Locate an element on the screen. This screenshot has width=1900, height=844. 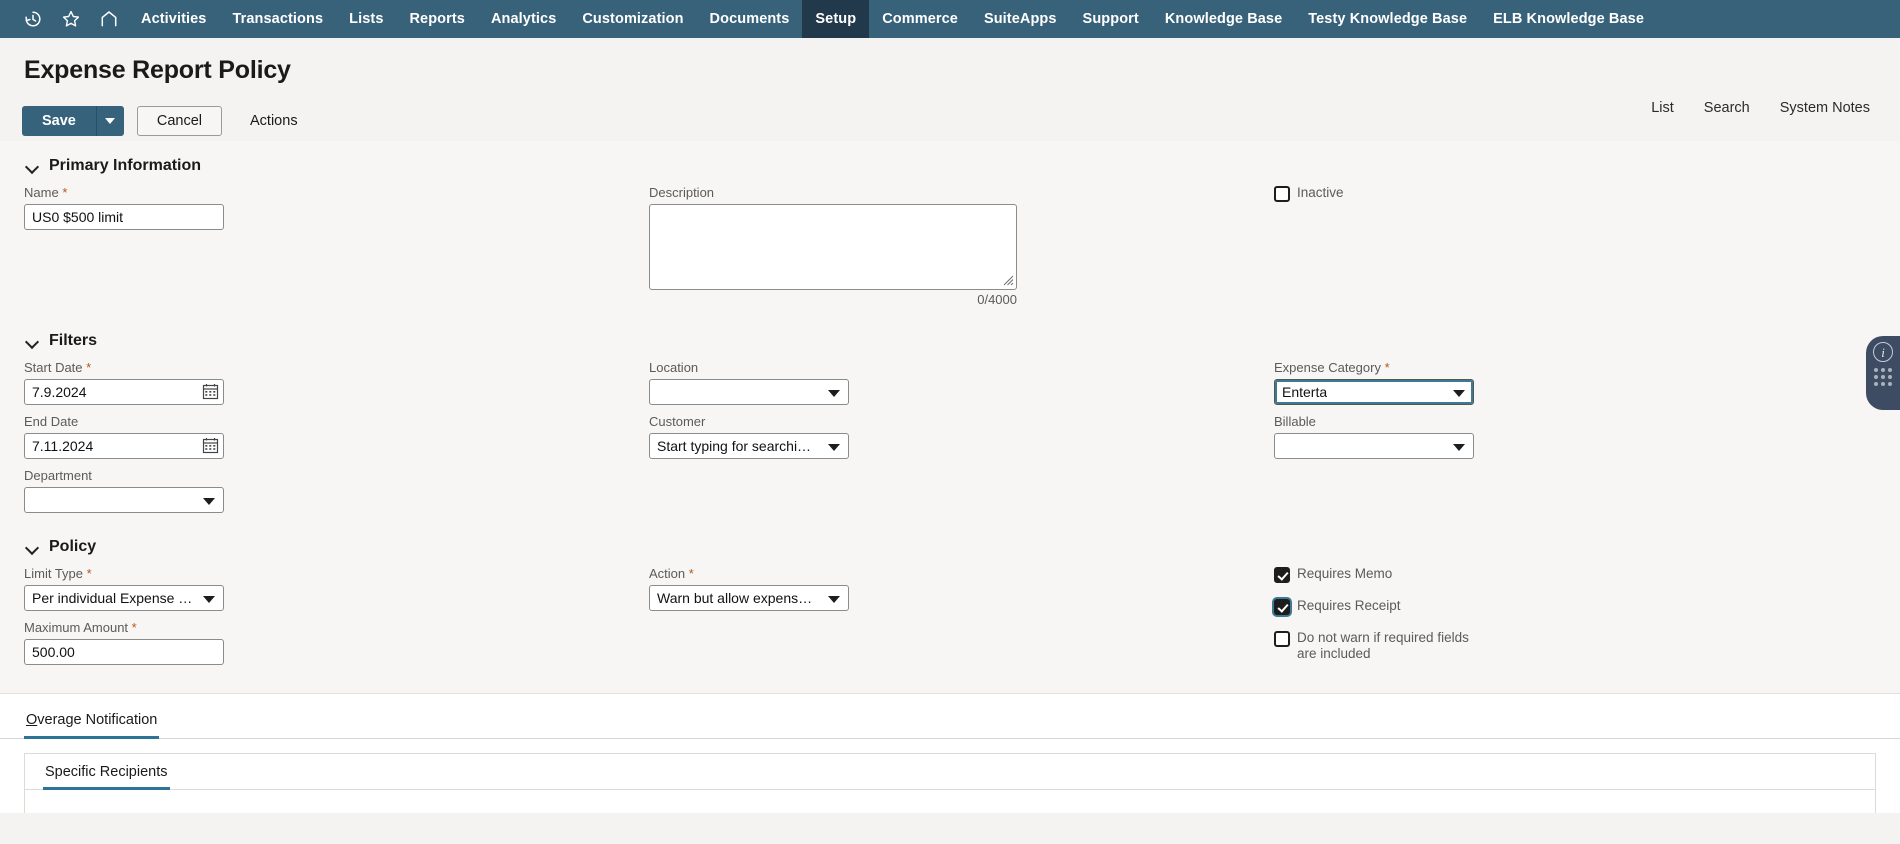
favorites-star-icon is located at coordinates (71, 19).